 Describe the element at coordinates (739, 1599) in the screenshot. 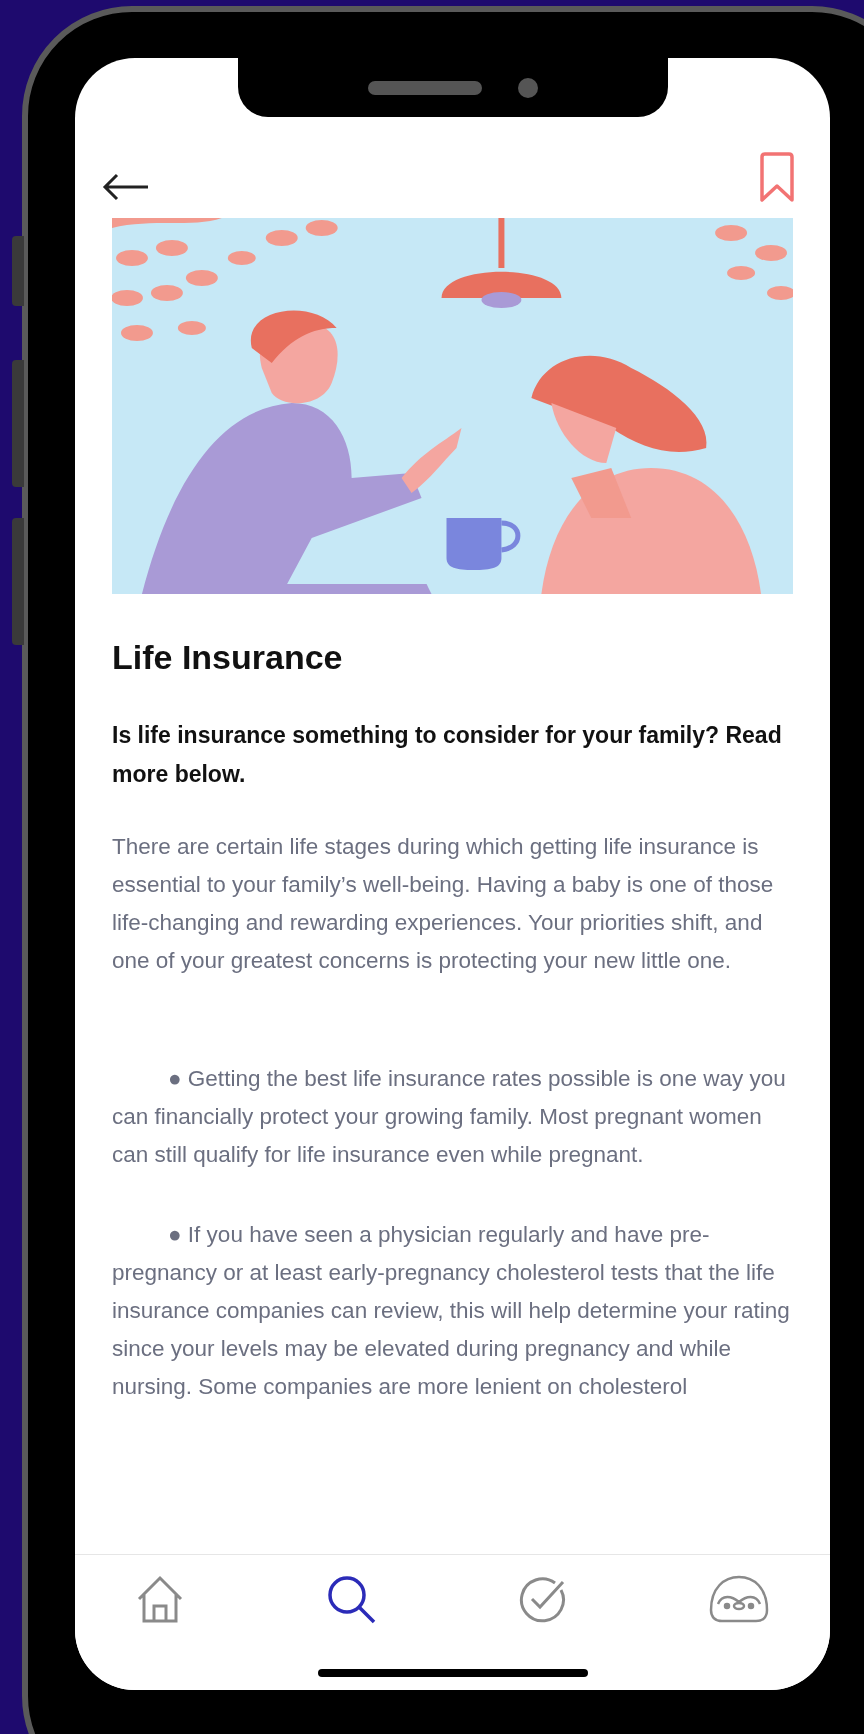

I see `penguin-face-icon` at that location.